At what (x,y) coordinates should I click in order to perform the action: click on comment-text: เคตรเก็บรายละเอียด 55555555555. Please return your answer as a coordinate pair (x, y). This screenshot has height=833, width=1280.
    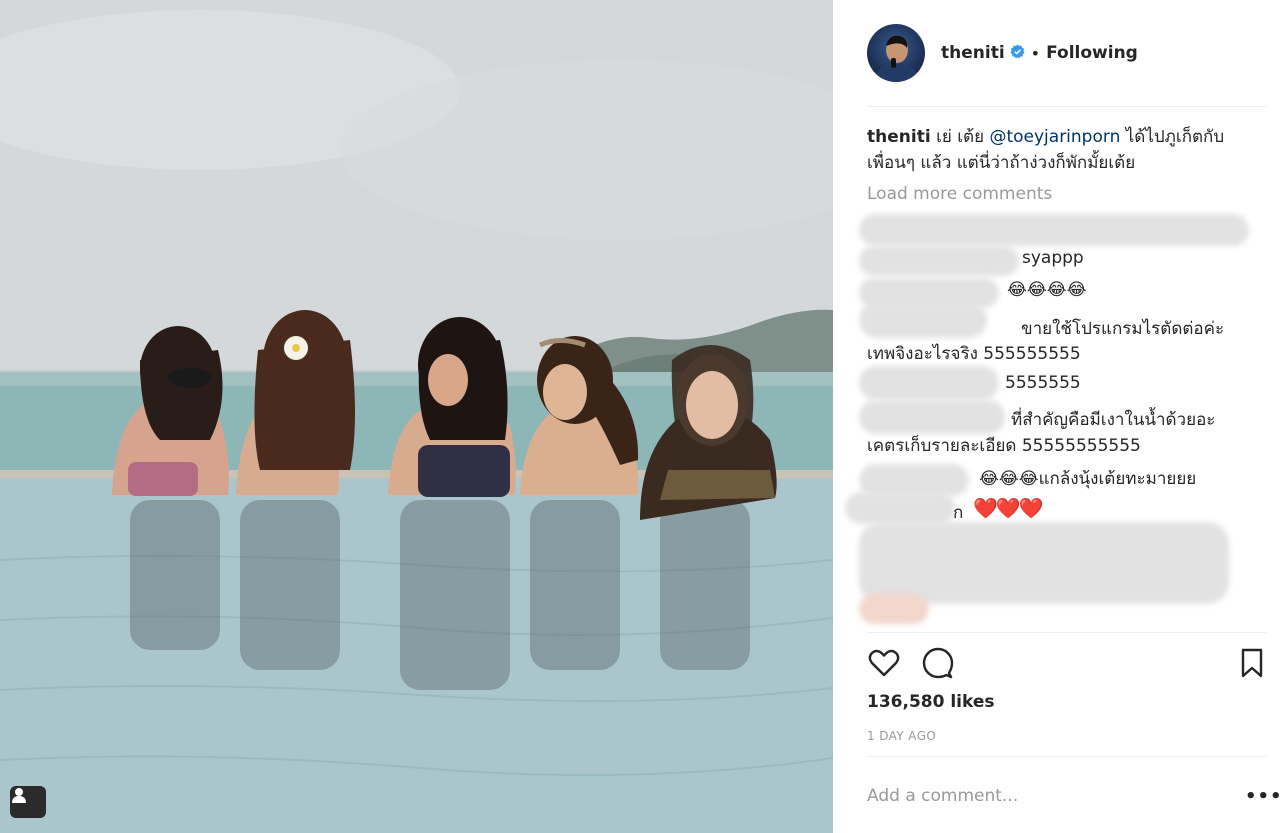
    Looking at the image, I should click on (1004, 446).